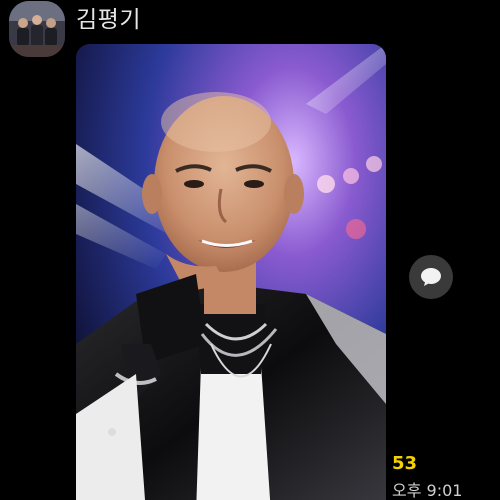 The image size is (500, 500). I want to click on message-timestamp: 오후 9:01, so click(427, 490).